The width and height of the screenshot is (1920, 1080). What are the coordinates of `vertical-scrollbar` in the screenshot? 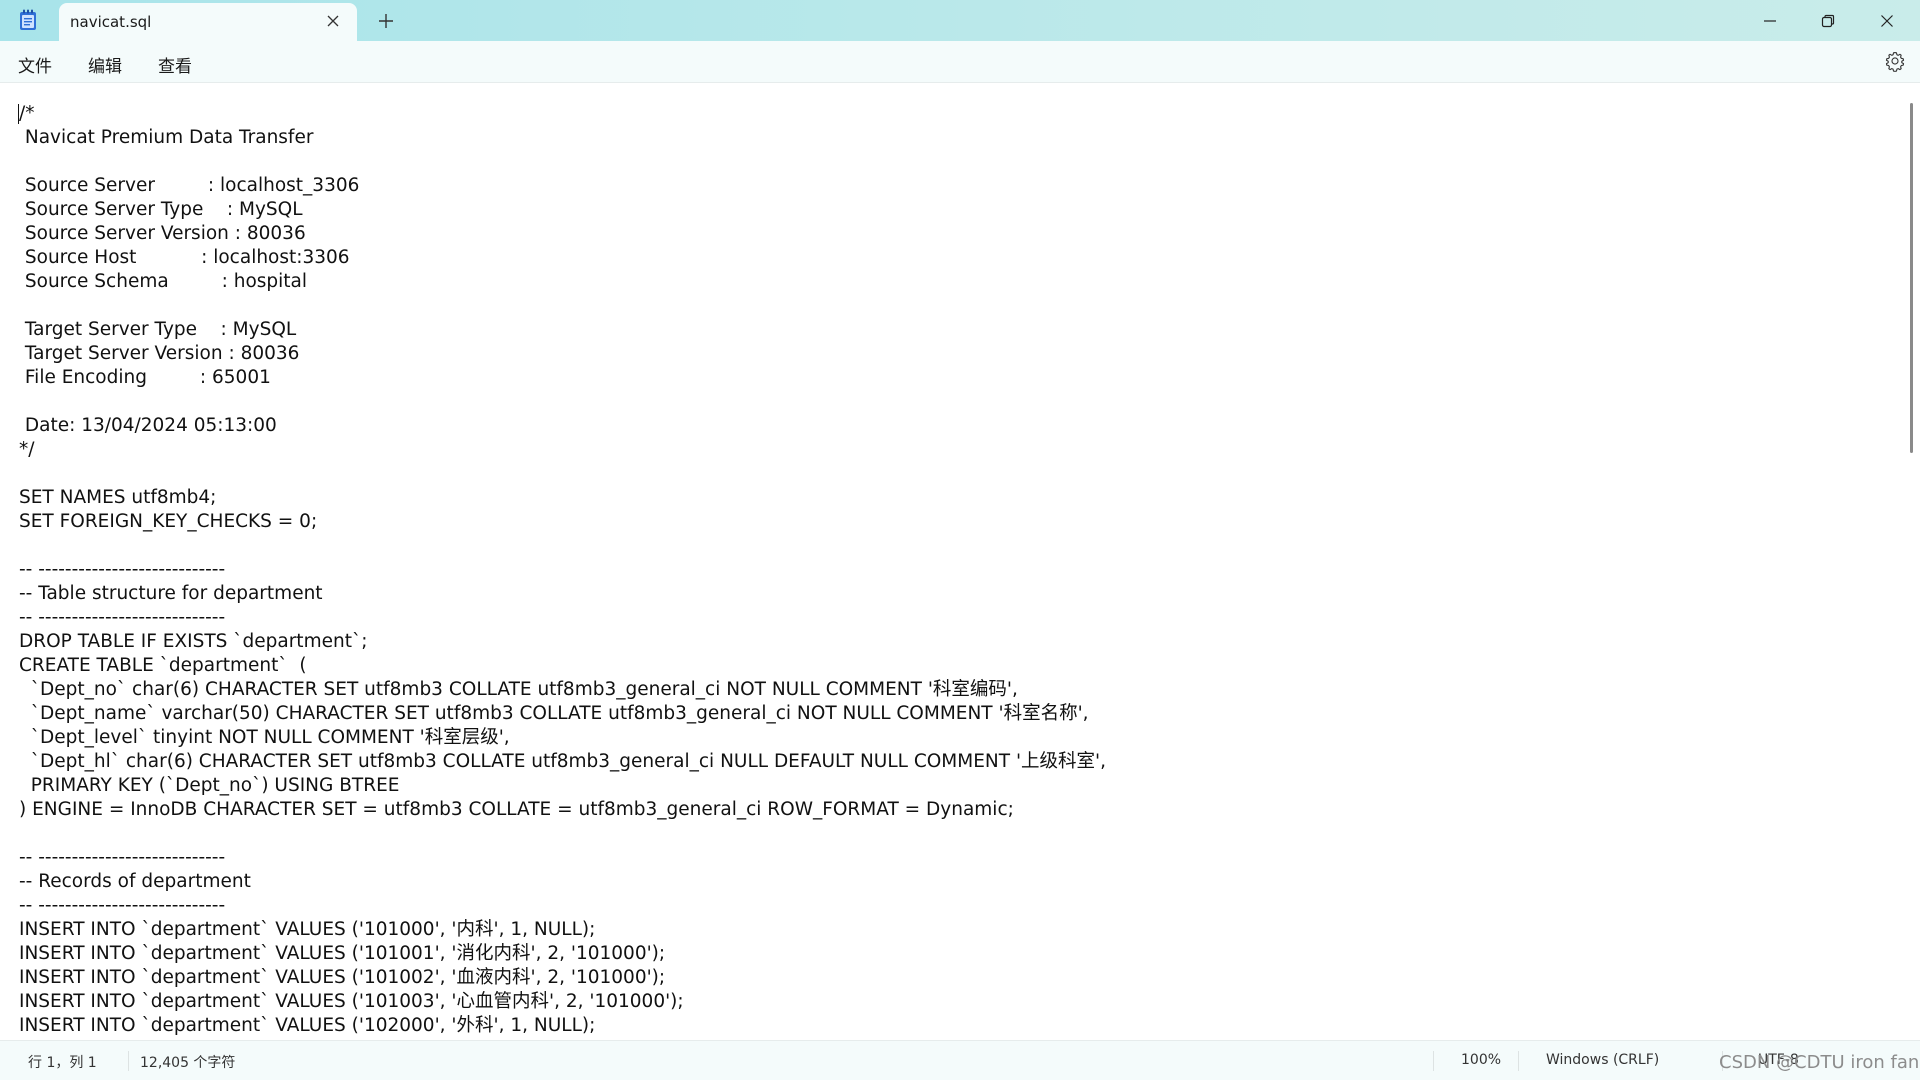 It's located at (1912, 561).